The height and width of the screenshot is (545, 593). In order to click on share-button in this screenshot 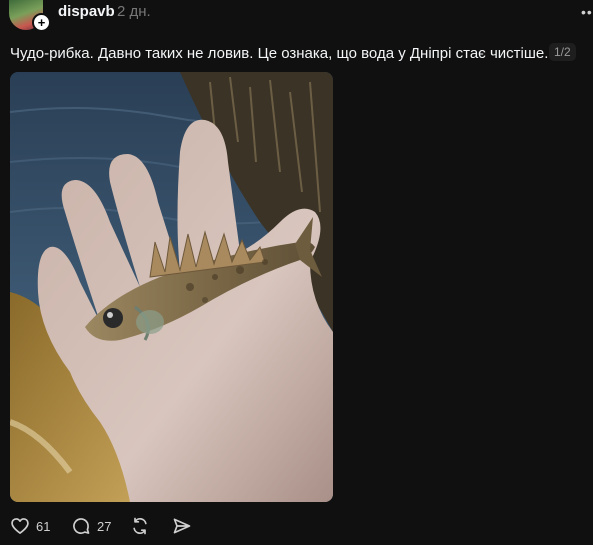, I will do `click(182, 526)`.